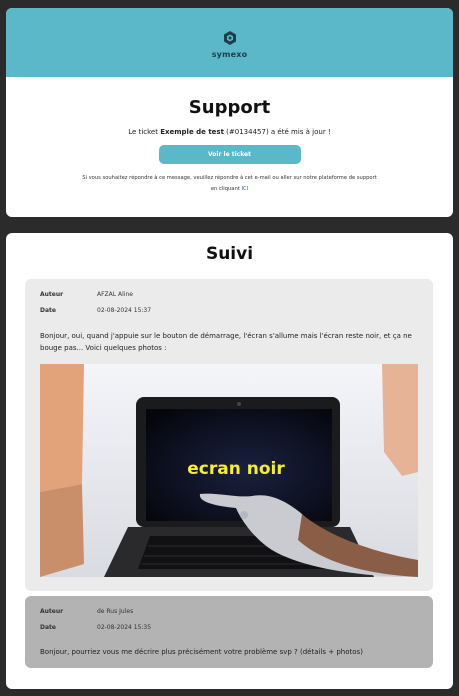 The width and height of the screenshot is (459, 696). Describe the element at coordinates (124, 310) in the screenshot. I see `date-value: 02-08-2024 15:37` at that location.